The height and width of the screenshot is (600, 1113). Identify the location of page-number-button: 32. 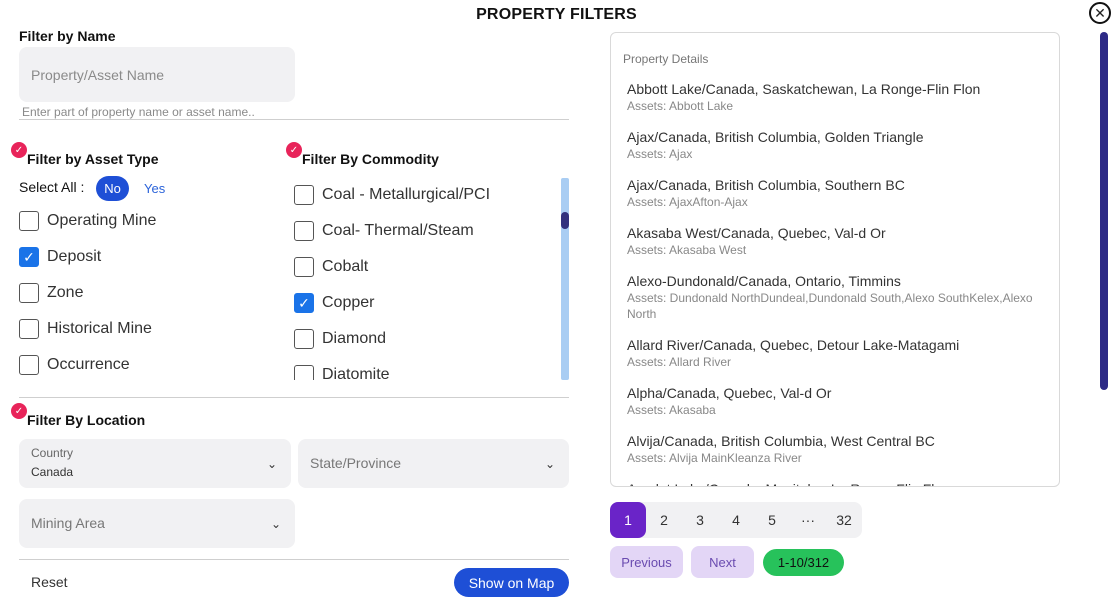
(844, 520).